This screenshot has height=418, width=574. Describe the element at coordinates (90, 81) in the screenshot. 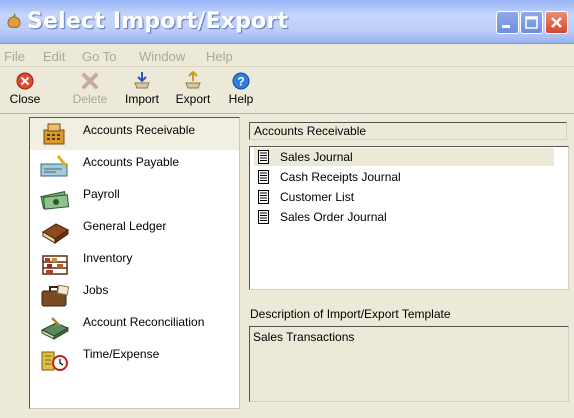

I see `delete-x-icon` at that location.